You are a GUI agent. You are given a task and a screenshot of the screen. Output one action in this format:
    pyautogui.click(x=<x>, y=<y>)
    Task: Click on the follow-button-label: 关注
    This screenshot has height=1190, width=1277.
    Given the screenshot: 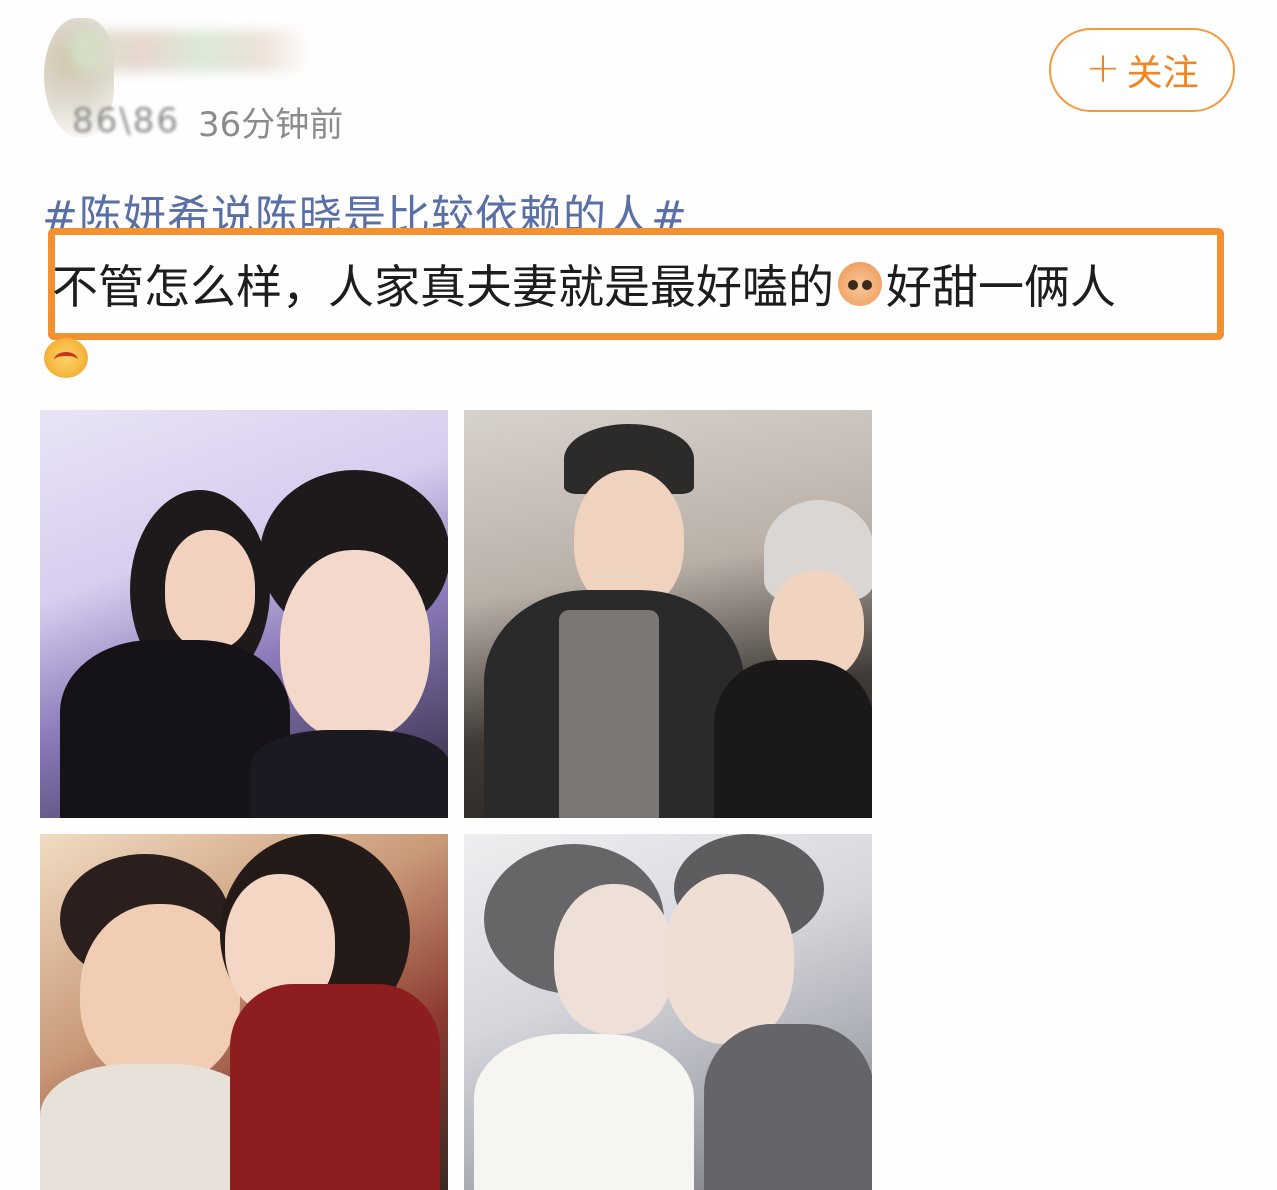 What is the action you would take?
    pyautogui.click(x=1162, y=73)
    